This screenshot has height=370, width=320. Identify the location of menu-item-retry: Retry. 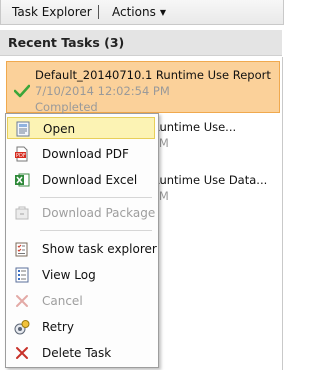
(81, 327).